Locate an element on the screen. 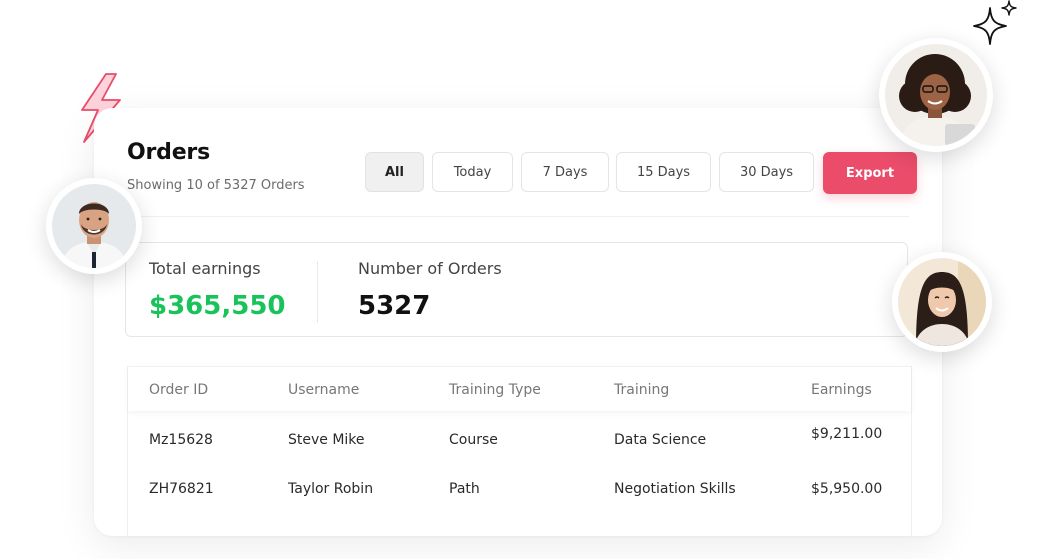 The height and width of the screenshot is (559, 1039). username-cell: Taylor Robin is located at coordinates (331, 489).